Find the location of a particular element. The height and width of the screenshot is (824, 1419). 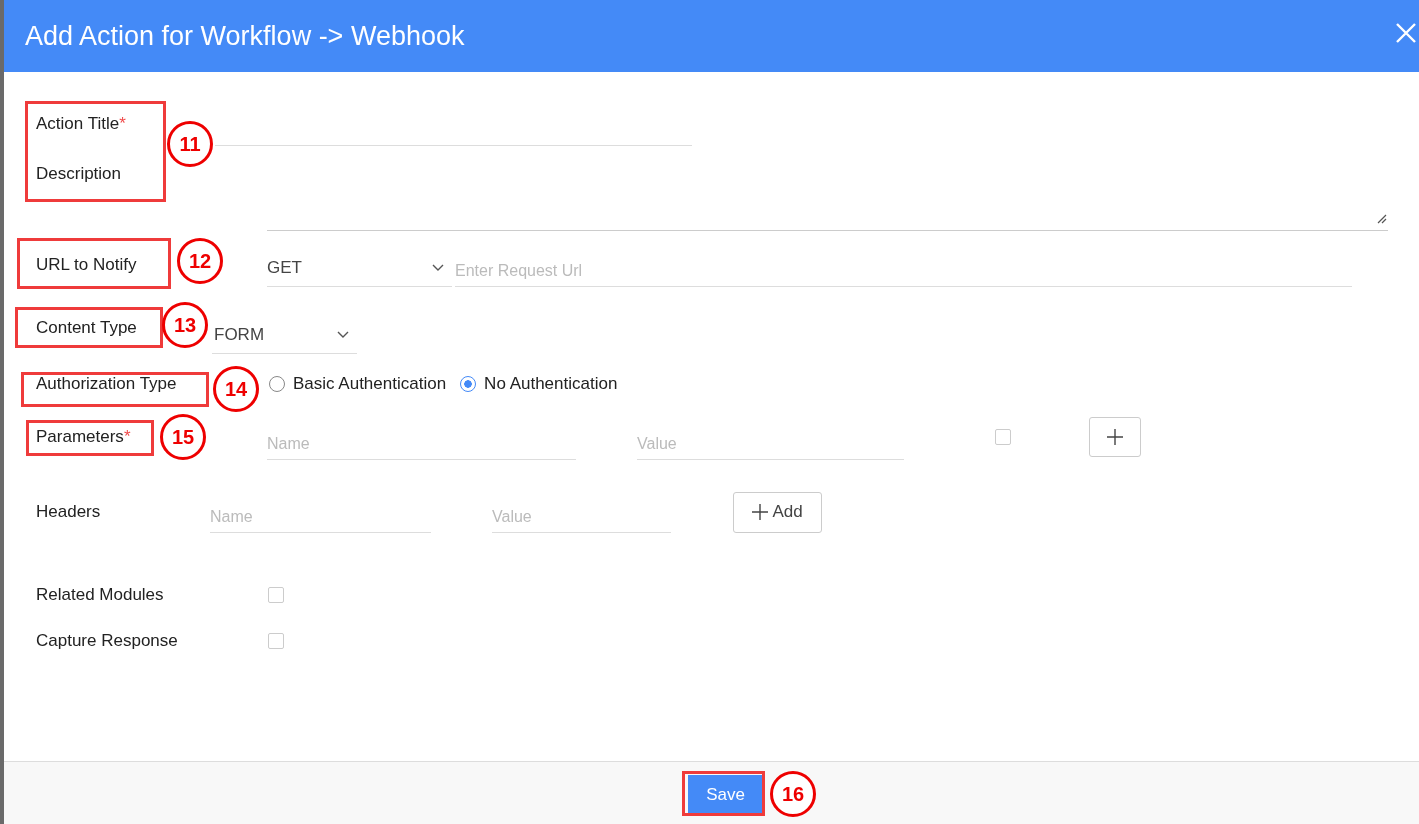

field-label: Capture Response is located at coordinates (107, 641).